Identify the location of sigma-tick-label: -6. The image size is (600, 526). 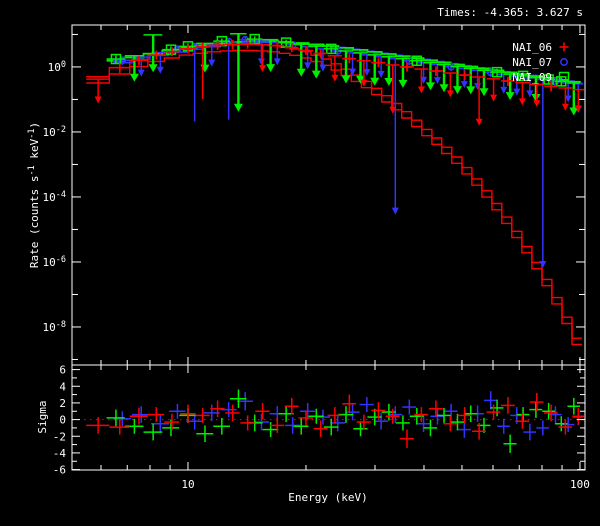
(59, 470).